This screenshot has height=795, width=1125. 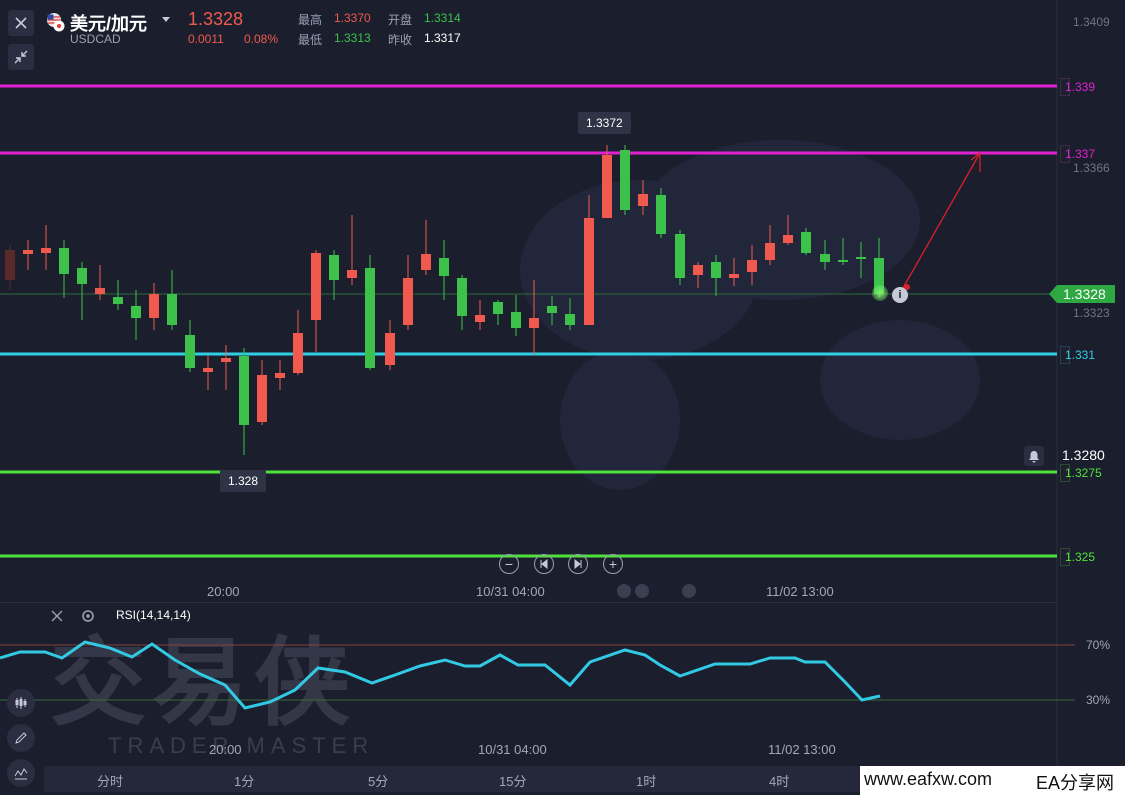 I want to click on candles-icon, so click(x=21, y=703).